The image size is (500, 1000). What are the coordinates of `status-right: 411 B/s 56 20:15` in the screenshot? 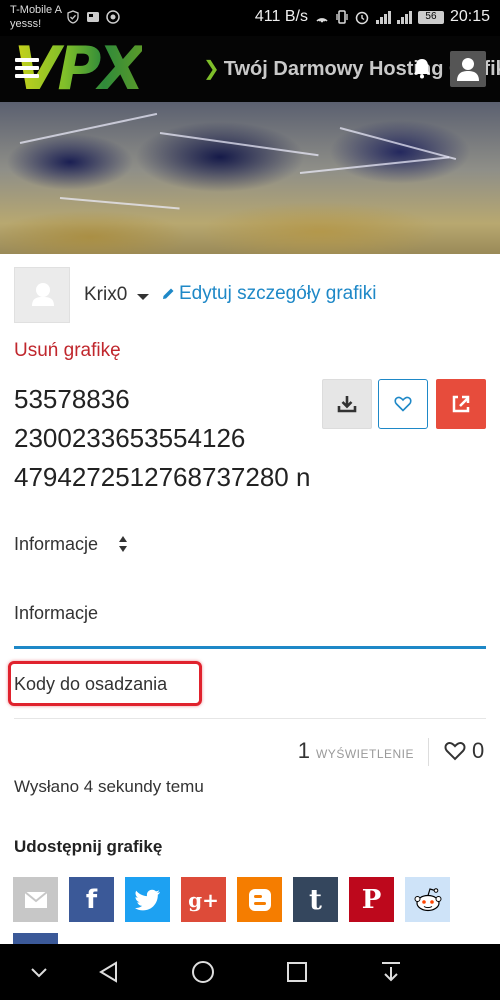 It's located at (372, 17).